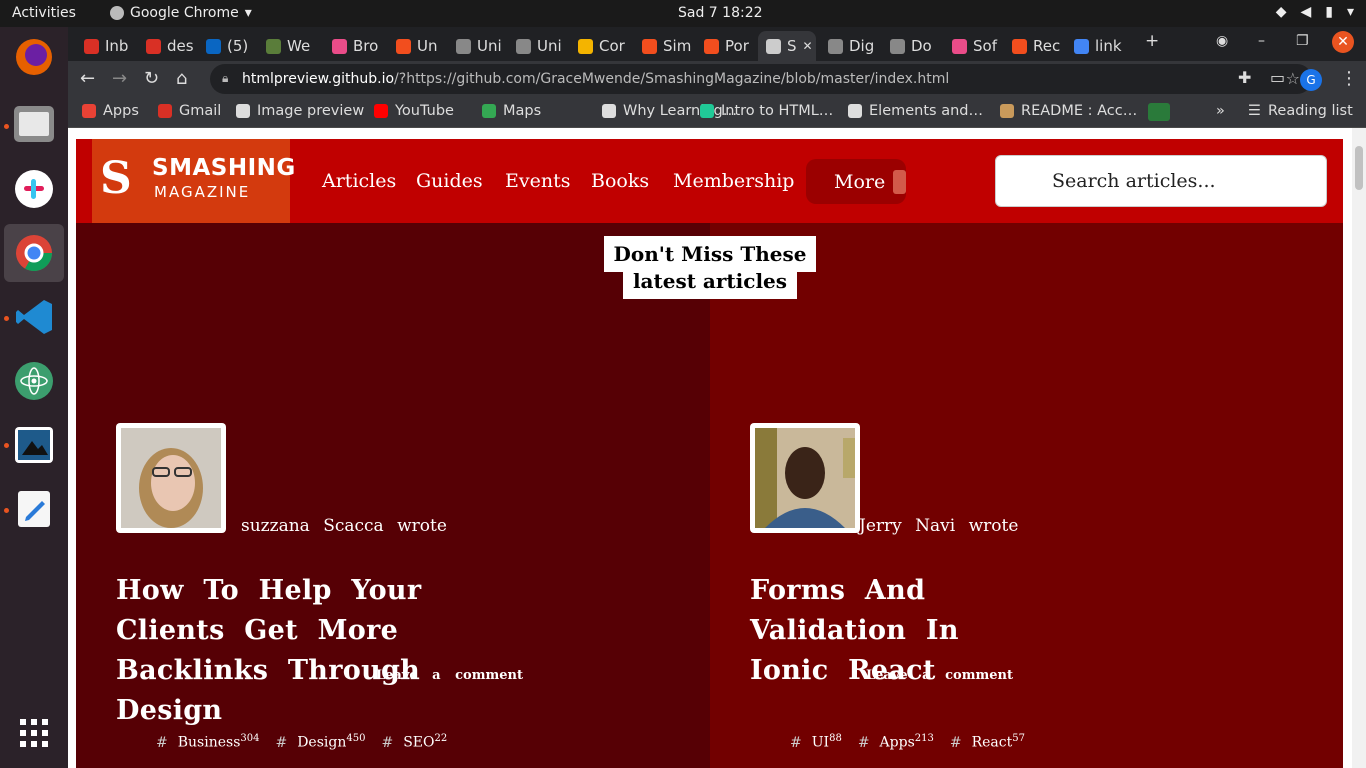 The width and height of the screenshot is (1366, 768). Describe the element at coordinates (733, 181) in the screenshot. I see `nav-membership: Membership` at that location.